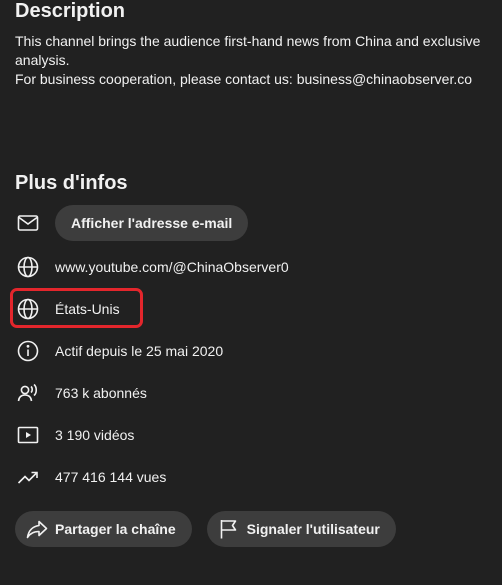 The height and width of the screenshot is (585, 502). I want to click on videos-row: 3 190 vidéos, so click(74, 435).